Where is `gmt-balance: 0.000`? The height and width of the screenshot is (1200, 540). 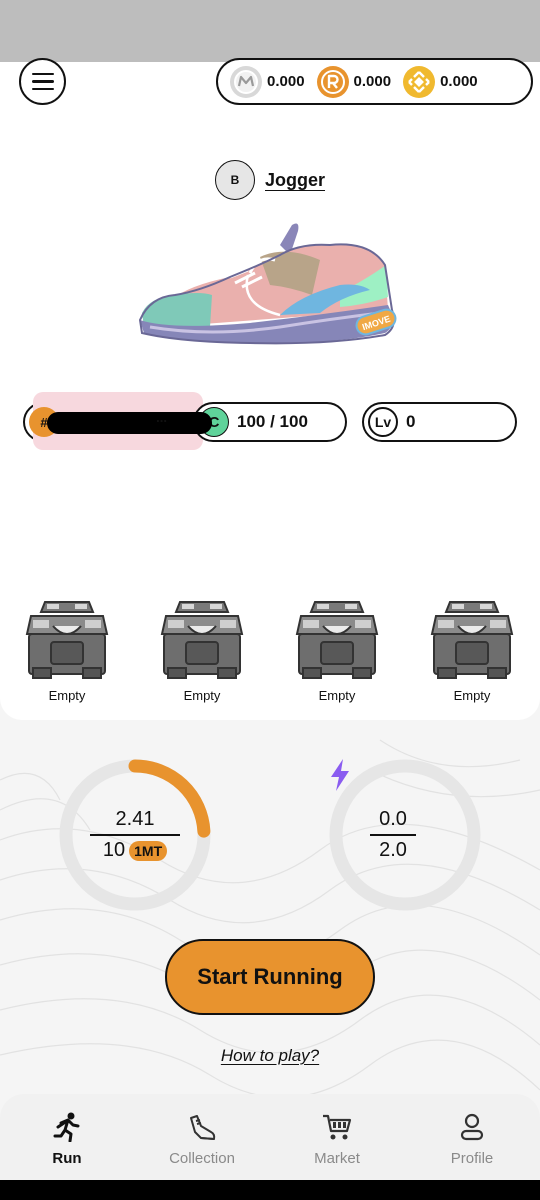 gmt-balance: 0.000 is located at coordinates (267, 81).